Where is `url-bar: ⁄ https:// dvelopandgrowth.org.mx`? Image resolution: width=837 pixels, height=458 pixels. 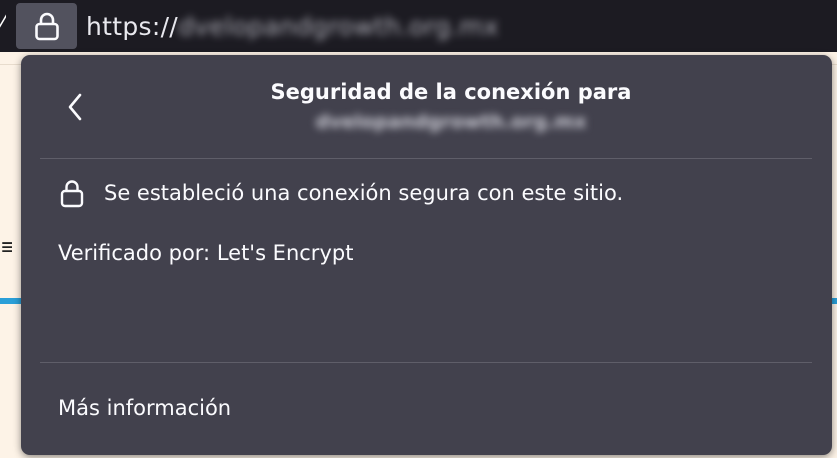
url-bar: ⁄ https:// dvelopandgrowth.org.mx is located at coordinates (418, 26).